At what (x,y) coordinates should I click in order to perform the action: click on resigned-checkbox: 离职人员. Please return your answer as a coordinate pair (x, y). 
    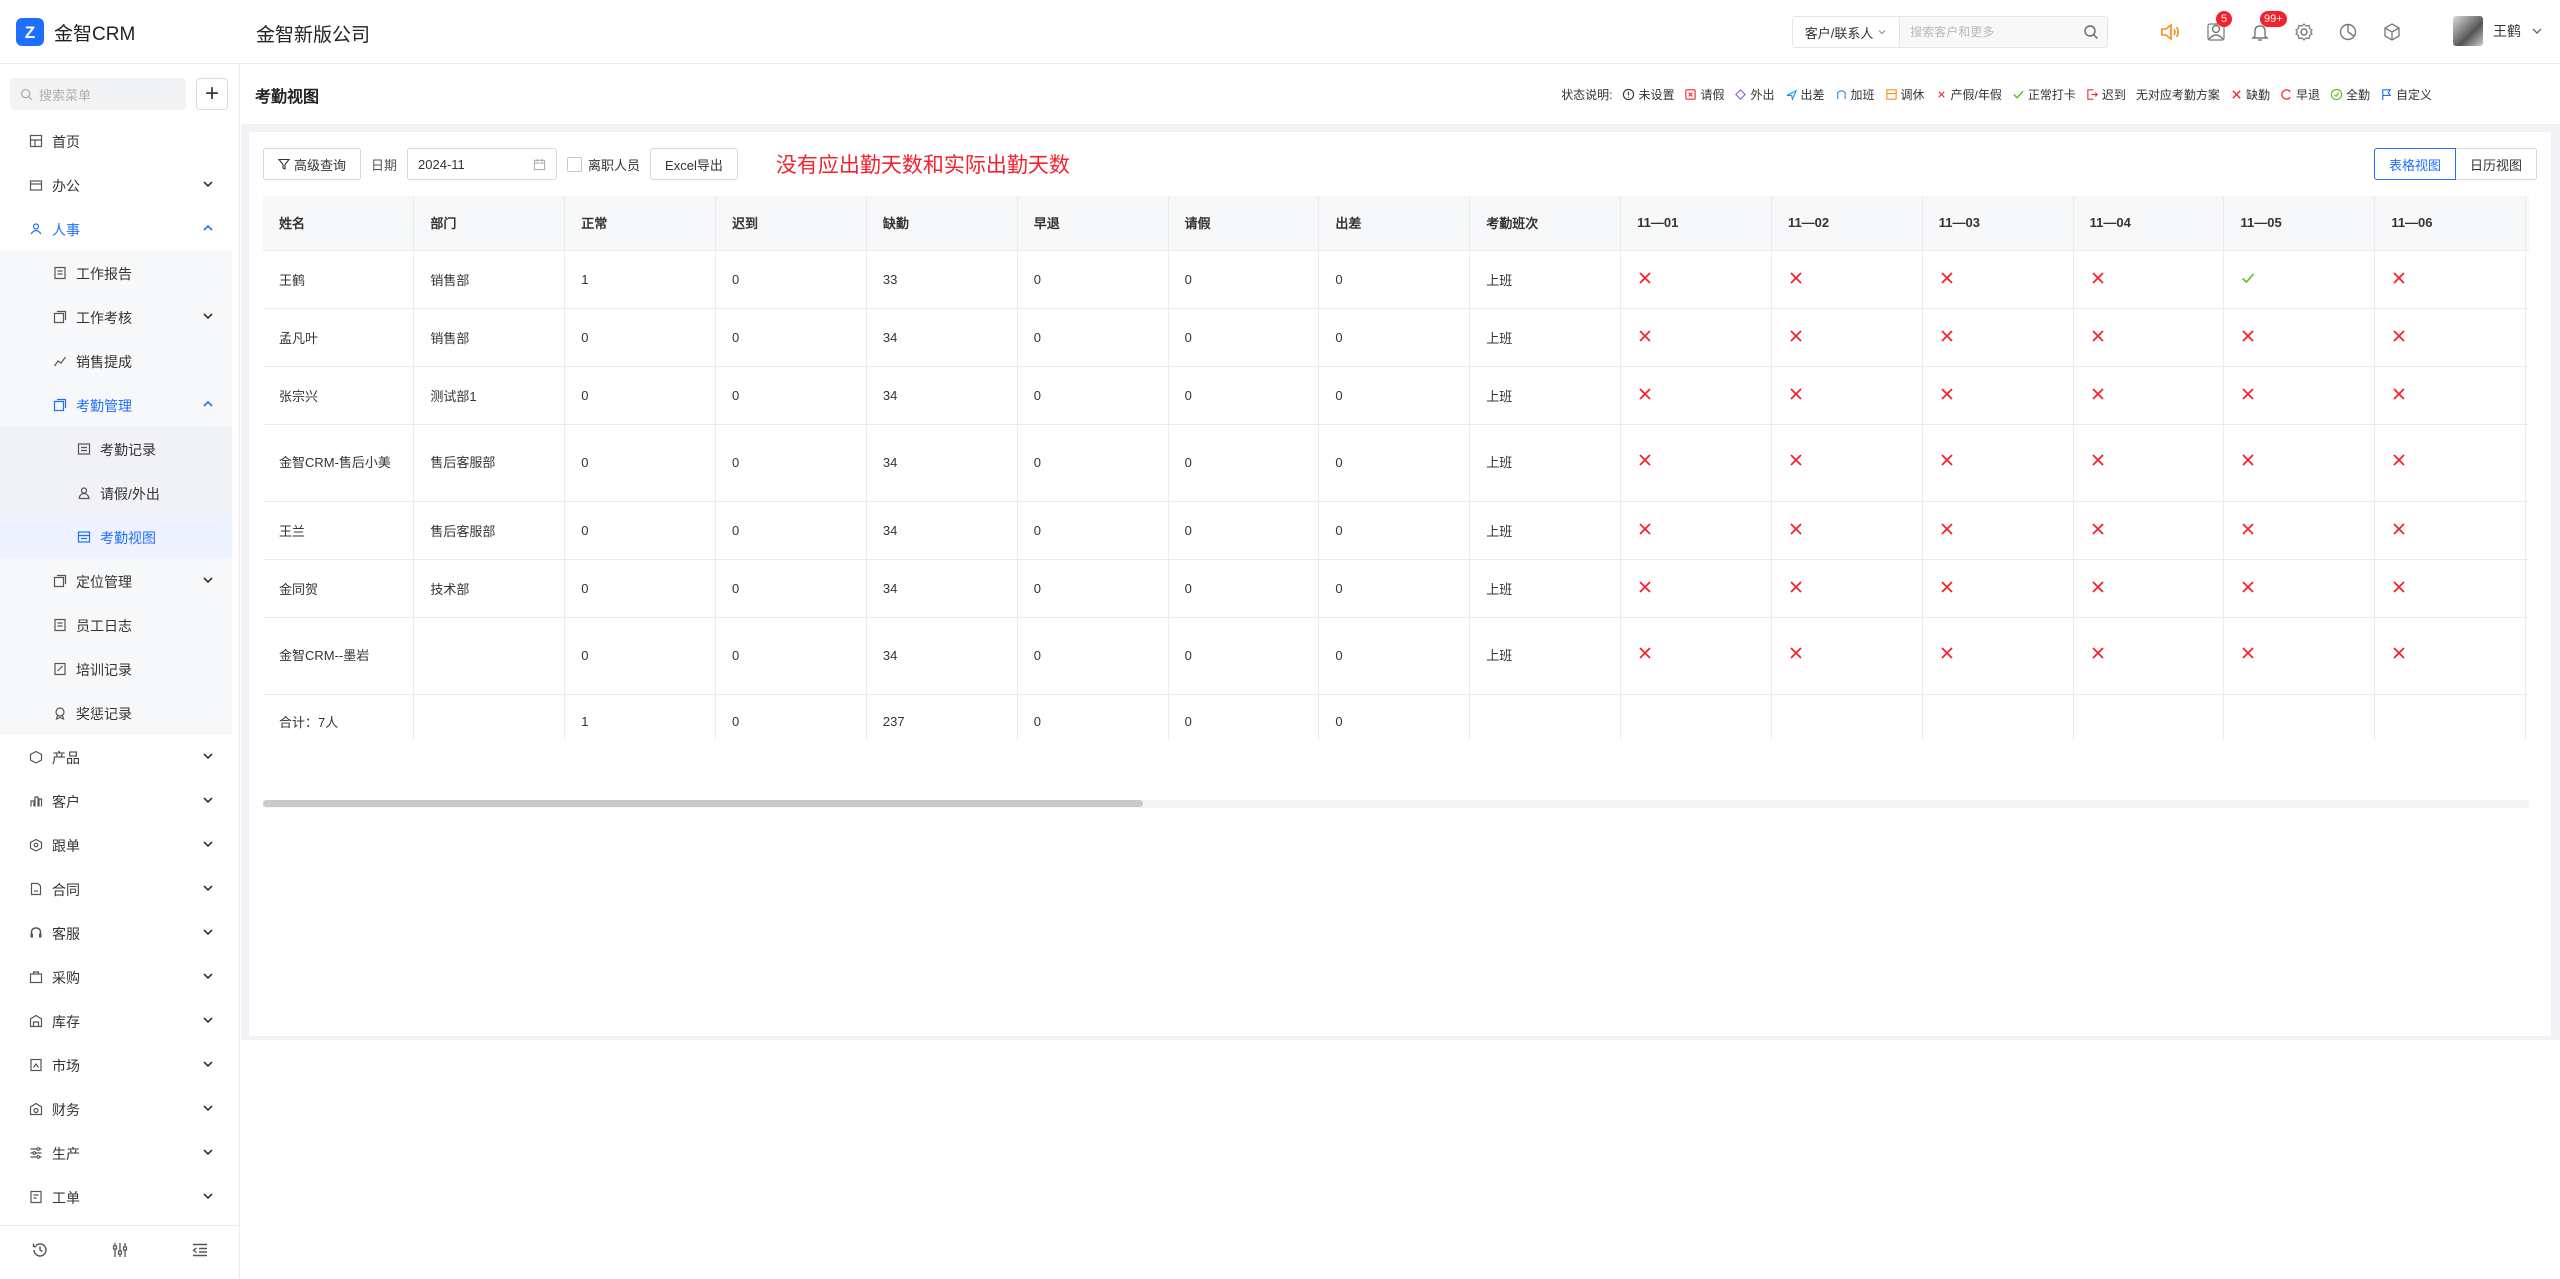
    Looking at the image, I should click on (603, 164).